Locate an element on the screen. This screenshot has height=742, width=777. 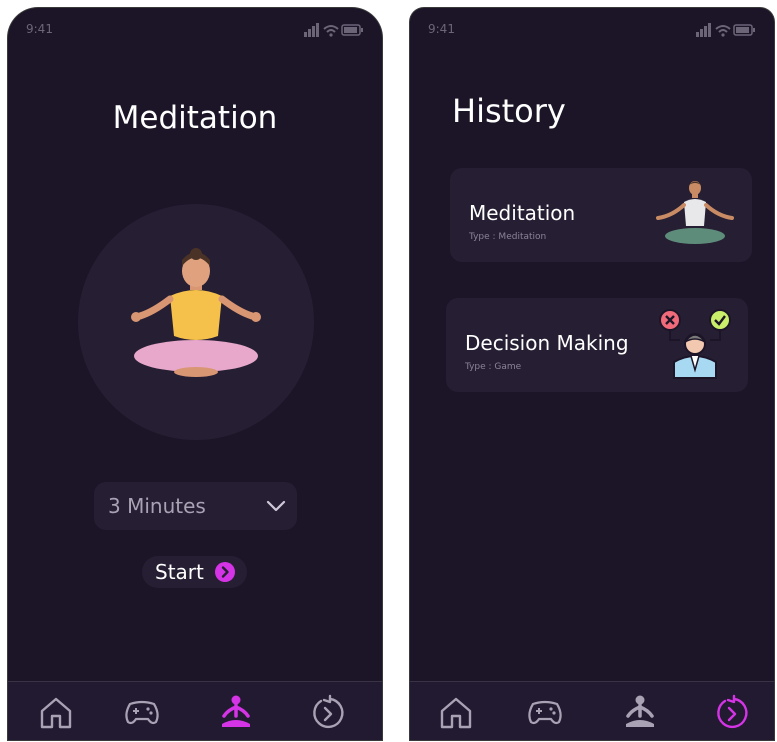
meditation-illustration is located at coordinates (196, 322).